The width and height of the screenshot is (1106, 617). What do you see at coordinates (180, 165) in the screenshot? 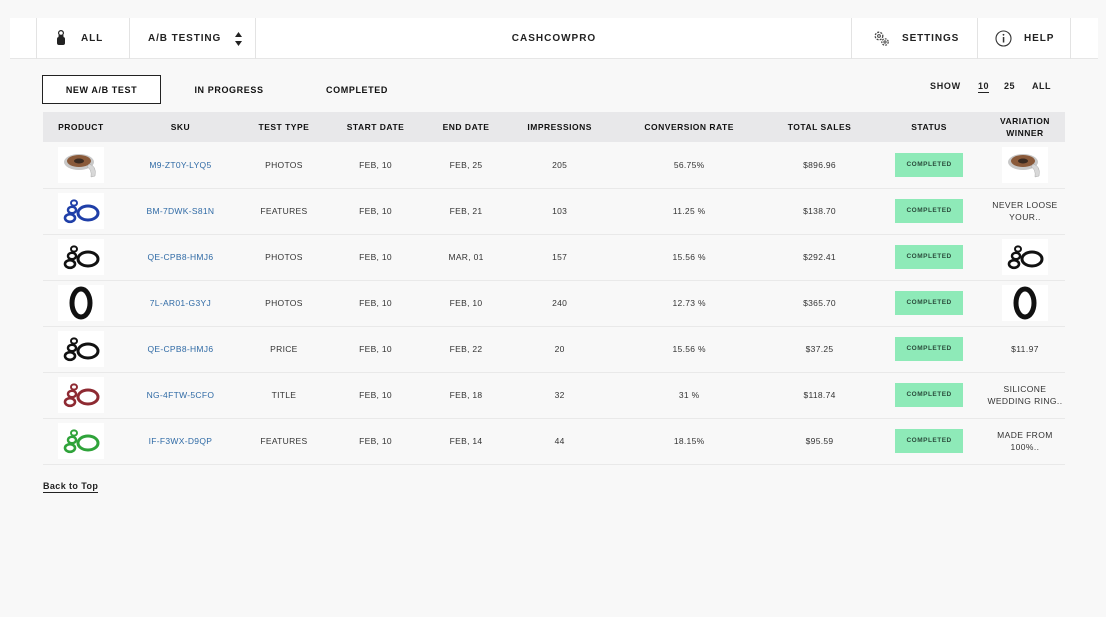
I see `sku-link: M9-ZT0Y-LYQ5` at bounding box center [180, 165].